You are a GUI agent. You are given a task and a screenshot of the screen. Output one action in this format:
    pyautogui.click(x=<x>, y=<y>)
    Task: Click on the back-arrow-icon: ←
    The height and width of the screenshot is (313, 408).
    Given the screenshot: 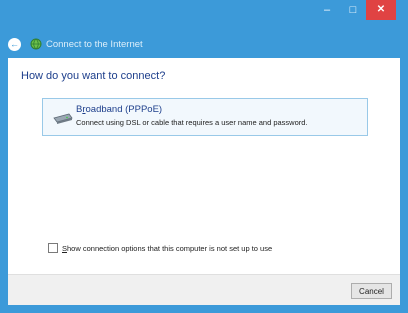 What is the action you would take?
    pyautogui.click(x=14, y=44)
    